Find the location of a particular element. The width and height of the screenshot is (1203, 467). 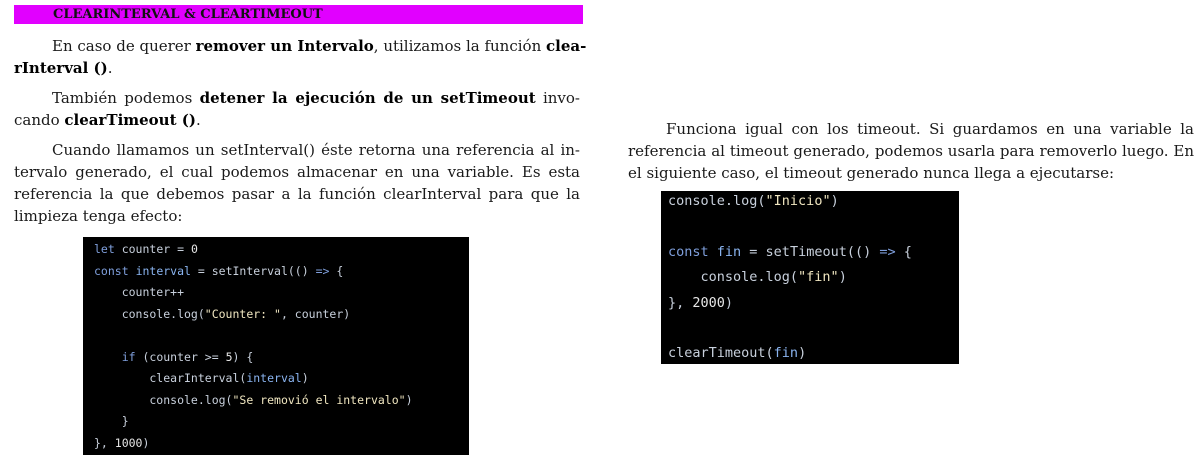

code-line: if (counter >= 5) { is located at coordinates (187, 356).